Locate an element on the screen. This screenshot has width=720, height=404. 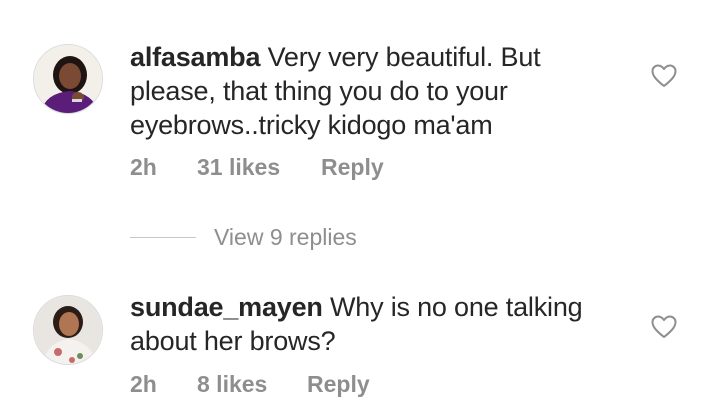
comment-meta: 2h 31 likes Reply is located at coordinates (257, 167).